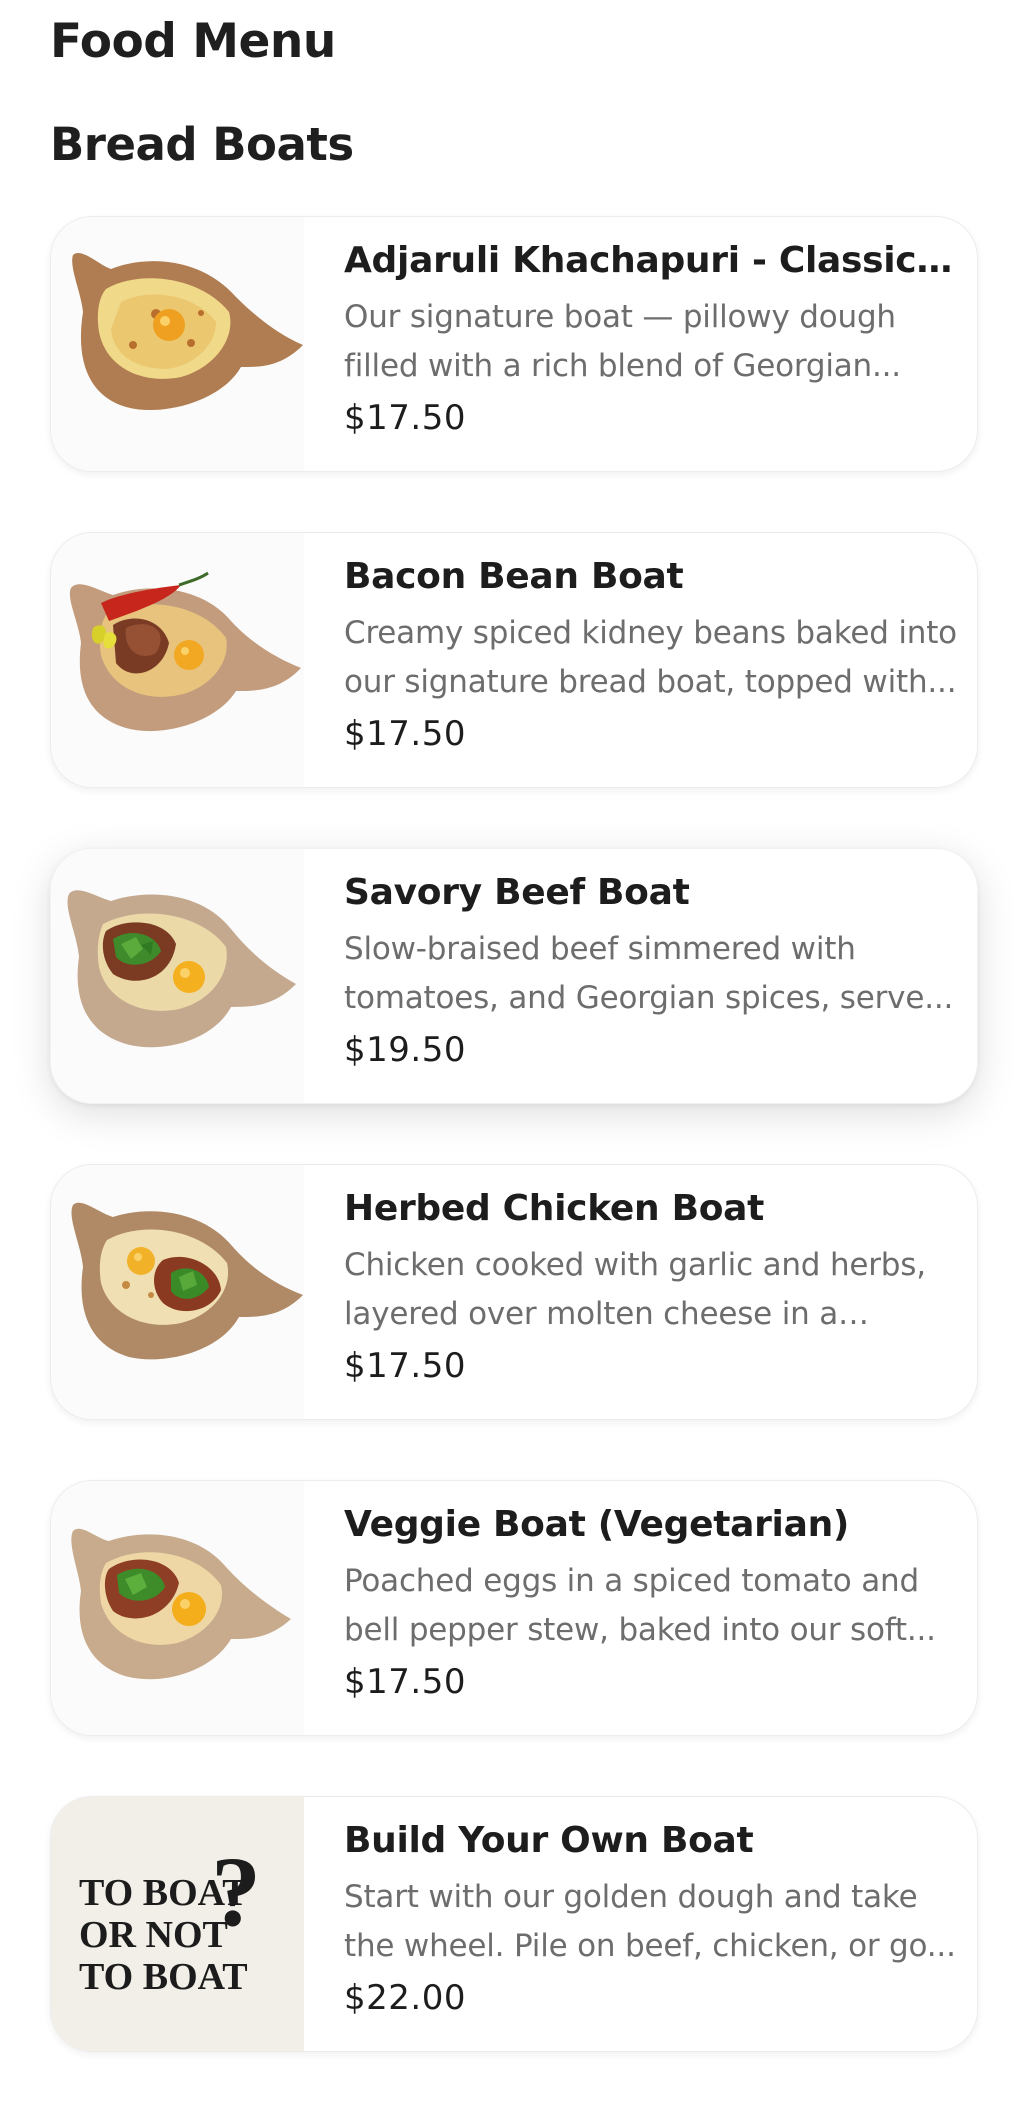 This screenshot has width=1027, height=2112. I want to click on item-price: $22.00, so click(405, 1998).